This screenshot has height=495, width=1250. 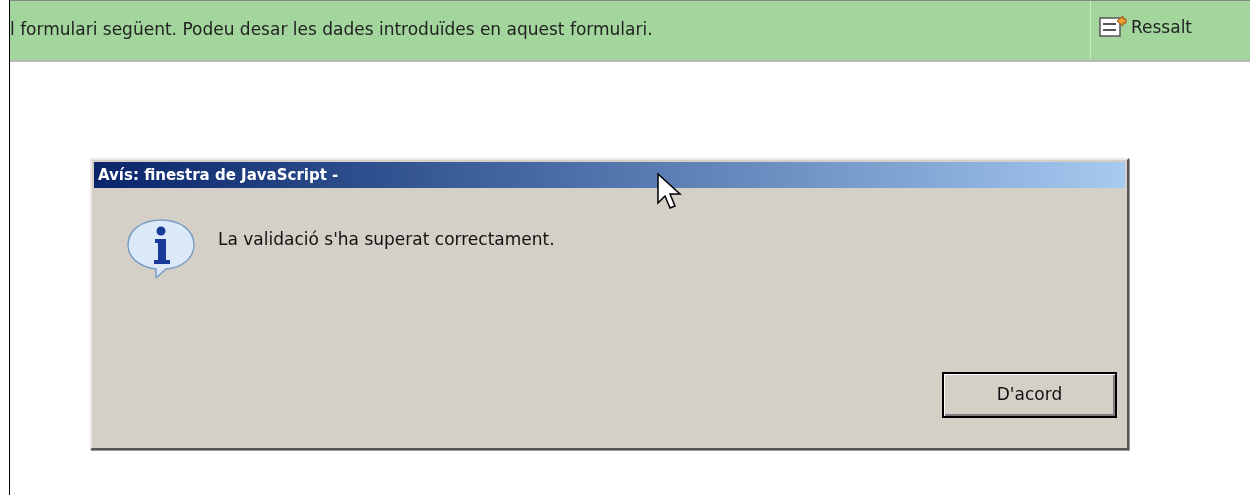 I want to click on highlight-icon, so click(x=1113, y=27).